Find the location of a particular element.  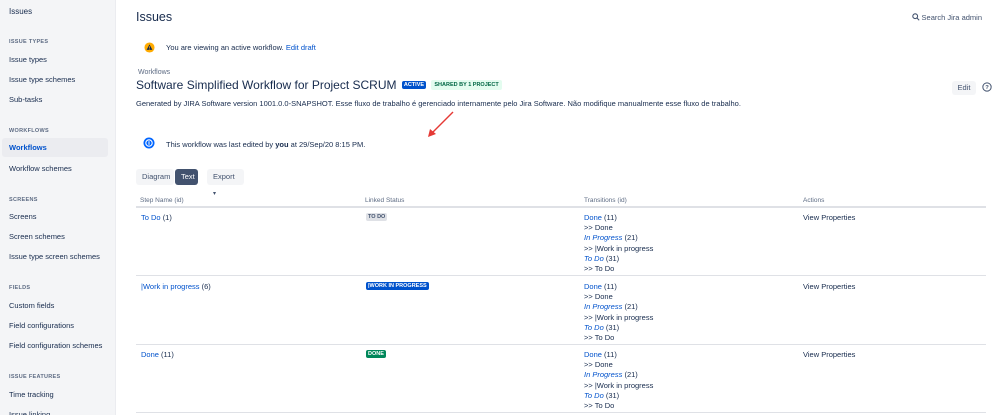

step-link: Done is located at coordinates (150, 354).